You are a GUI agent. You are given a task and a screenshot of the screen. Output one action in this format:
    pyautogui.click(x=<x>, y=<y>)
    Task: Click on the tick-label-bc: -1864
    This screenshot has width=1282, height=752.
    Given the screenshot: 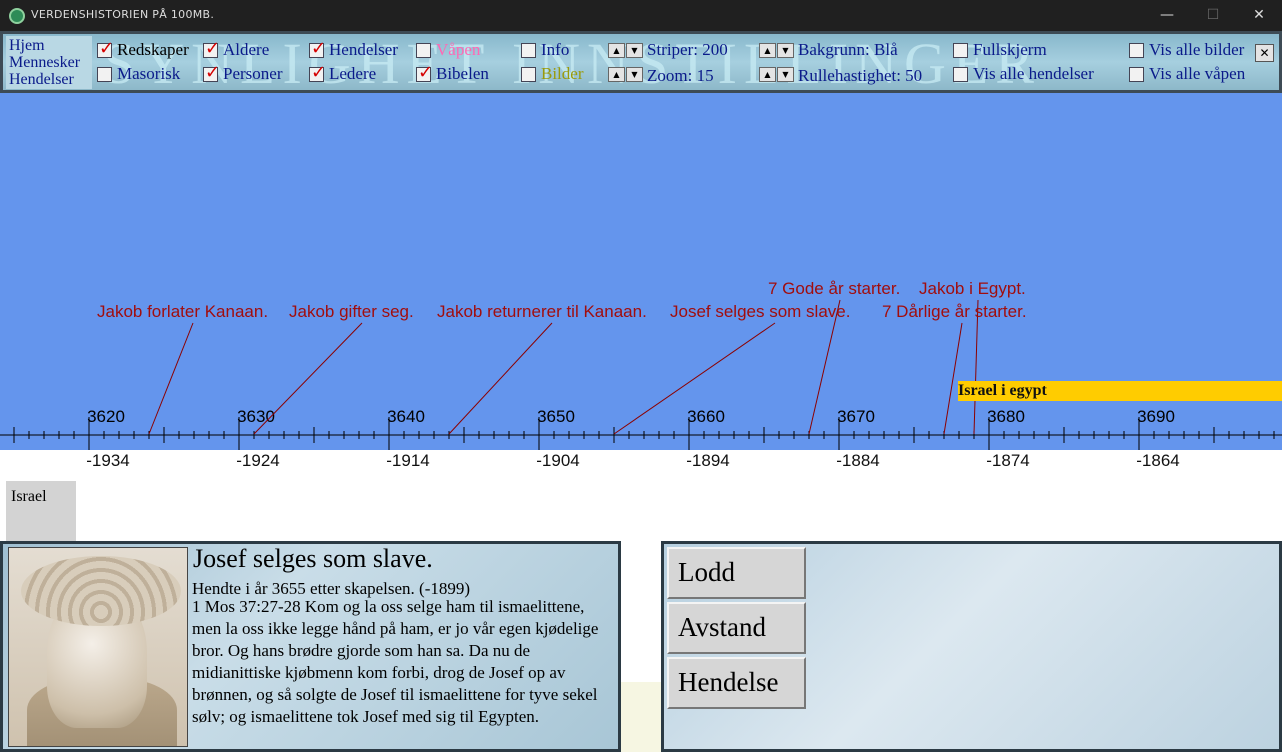 What is the action you would take?
    pyautogui.click(x=1158, y=460)
    